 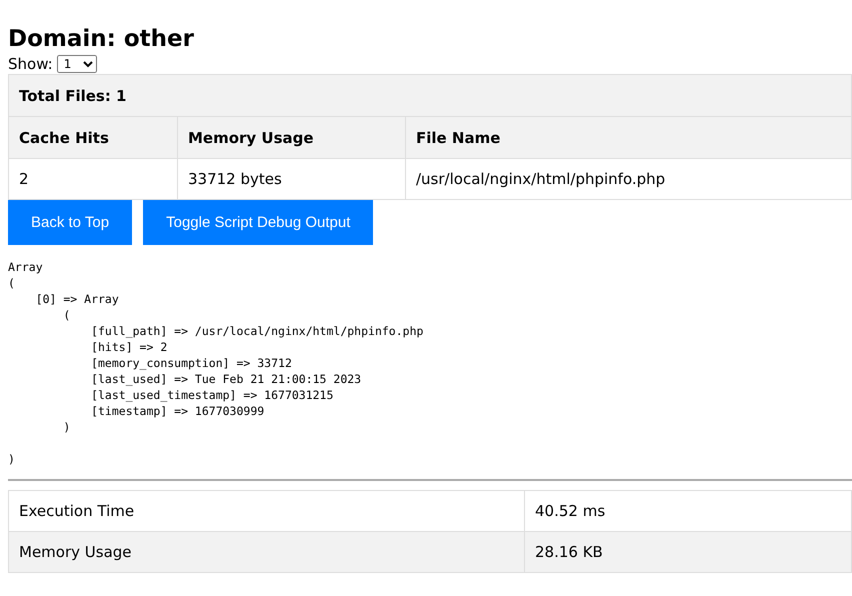 I want to click on stat-label: Execution Time, so click(x=266, y=511).